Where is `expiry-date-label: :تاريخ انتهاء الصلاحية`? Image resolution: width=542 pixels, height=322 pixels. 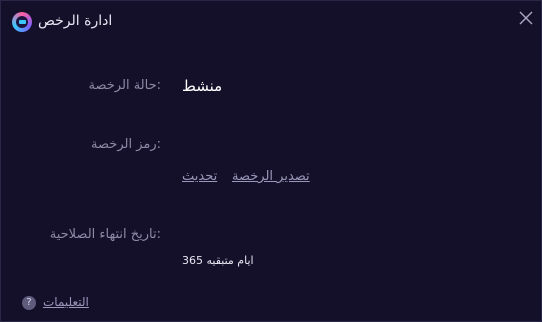 expiry-date-label: :تاريخ انتهاء الصلاحية is located at coordinates (105, 234).